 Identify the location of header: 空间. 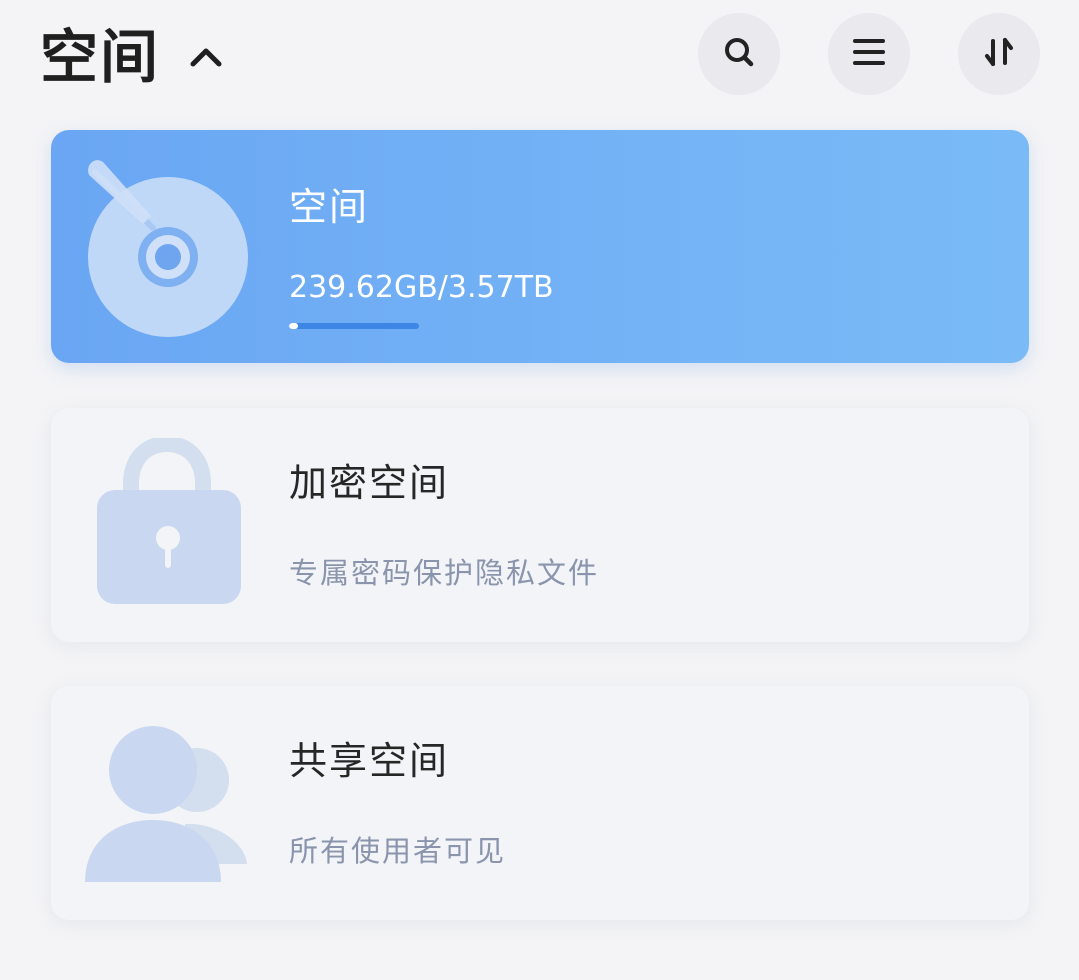
(539, 55).